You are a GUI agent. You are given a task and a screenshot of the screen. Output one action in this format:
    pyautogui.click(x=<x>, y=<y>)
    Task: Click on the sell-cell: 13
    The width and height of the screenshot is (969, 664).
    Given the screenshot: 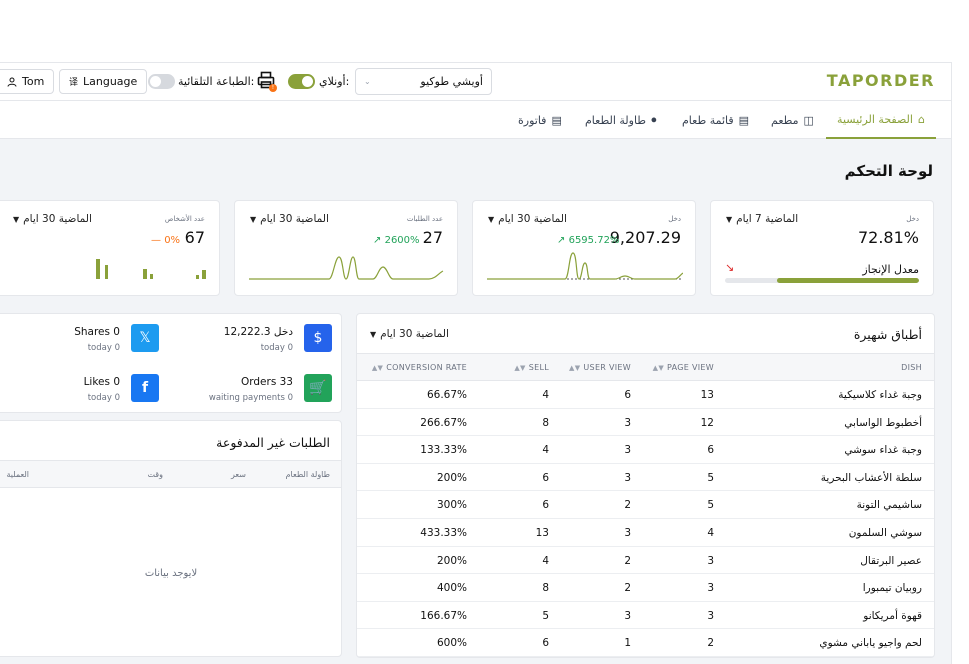 What is the action you would take?
    pyautogui.click(x=542, y=533)
    